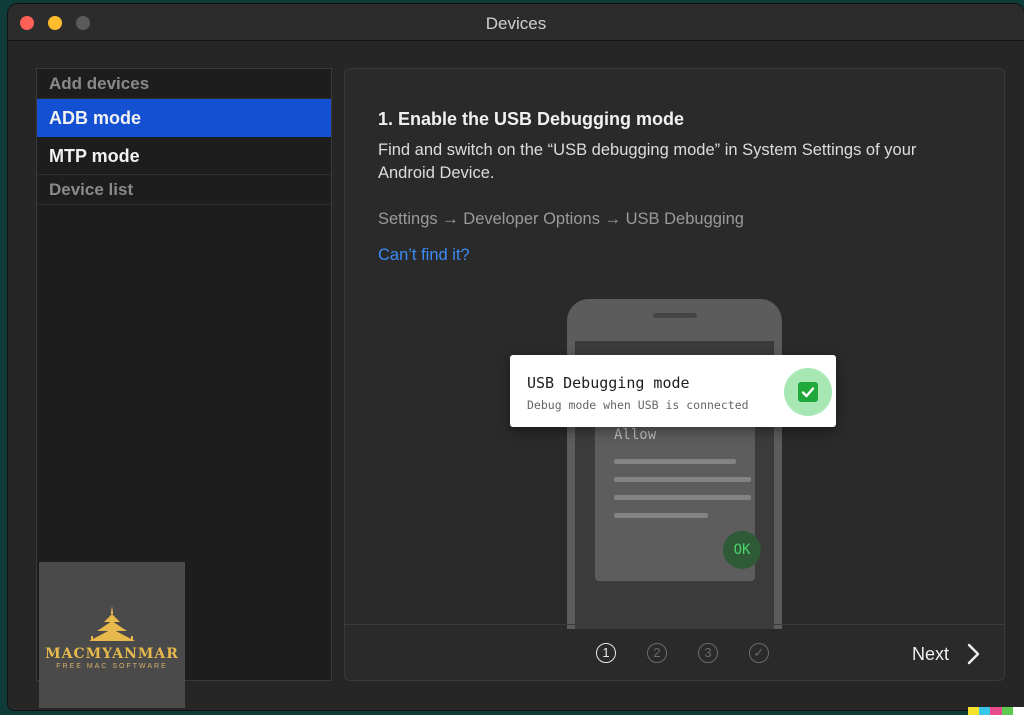 Image resolution: width=1024 pixels, height=715 pixels. What do you see at coordinates (112, 623) in the screenshot?
I see `pagoda-logo-icon` at bounding box center [112, 623].